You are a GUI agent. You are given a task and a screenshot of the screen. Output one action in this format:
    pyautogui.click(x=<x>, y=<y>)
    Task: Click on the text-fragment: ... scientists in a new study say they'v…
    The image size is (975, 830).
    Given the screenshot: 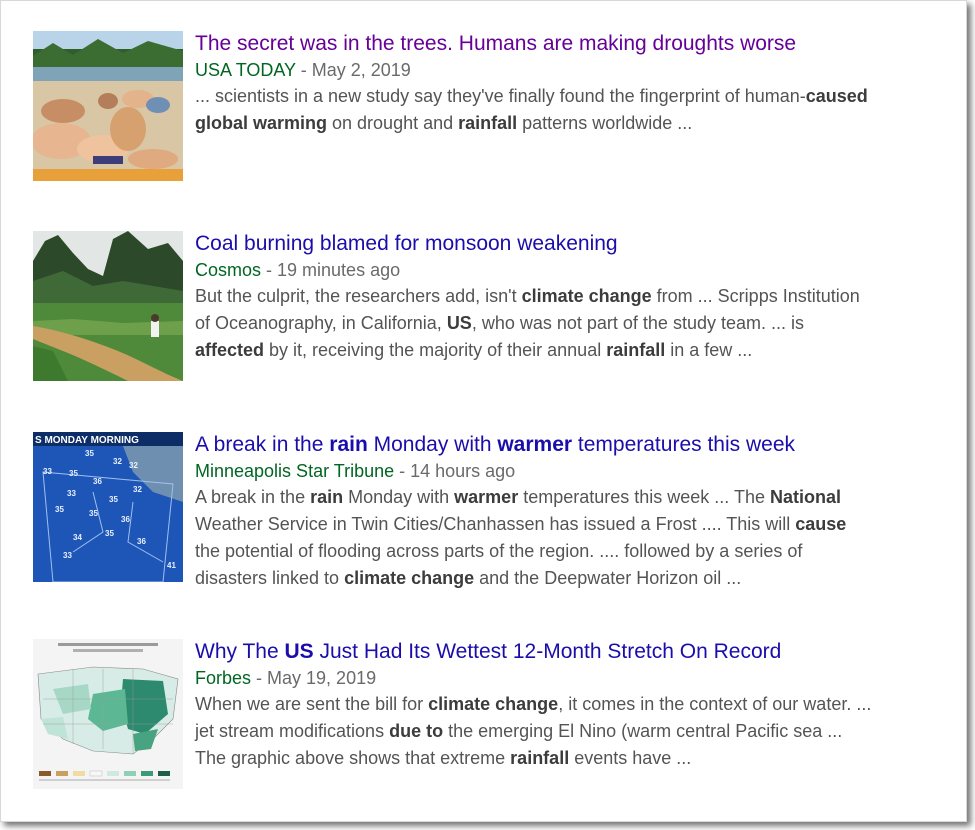 What is the action you would take?
    pyautogui.click(x=500, y=96)
    